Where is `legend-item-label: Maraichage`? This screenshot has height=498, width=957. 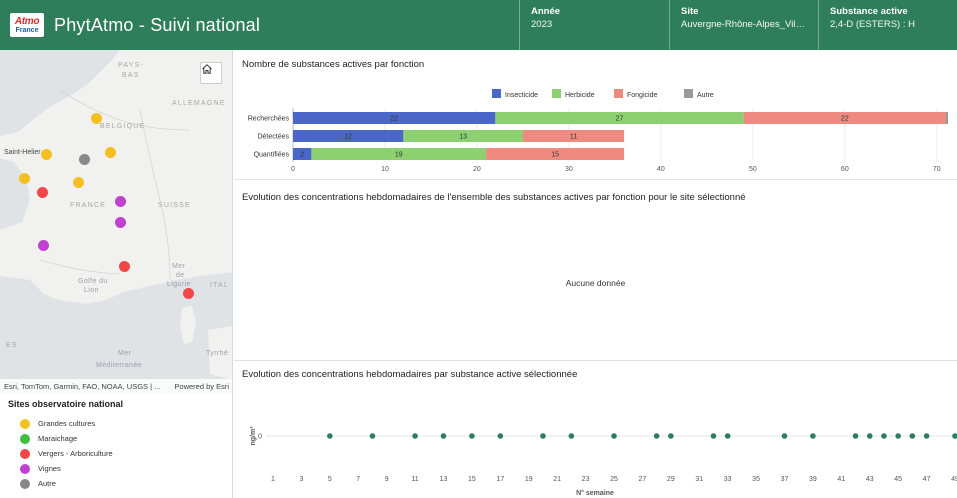
legend-item-label: Maraichage is located at coordinates (58, 438).